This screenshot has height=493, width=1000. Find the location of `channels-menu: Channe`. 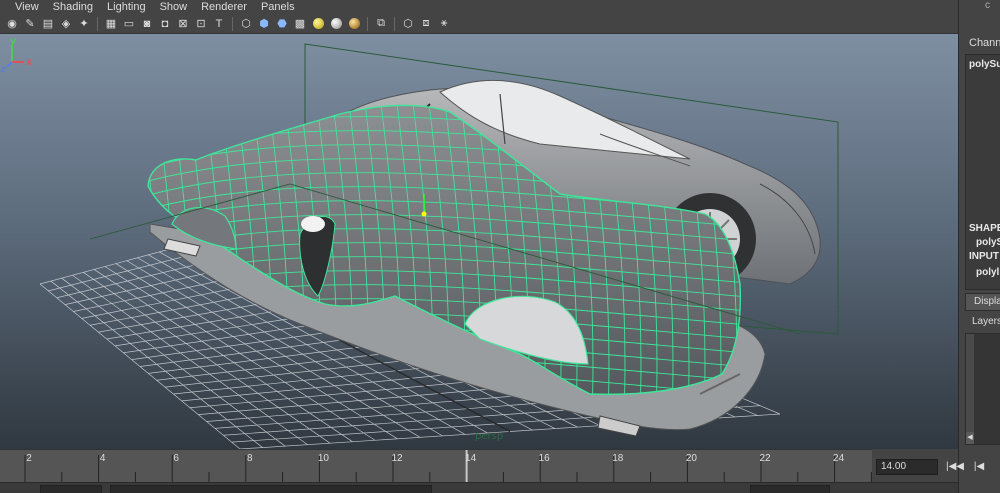

channels-menu: Channe is located at coordinates (979, 43).